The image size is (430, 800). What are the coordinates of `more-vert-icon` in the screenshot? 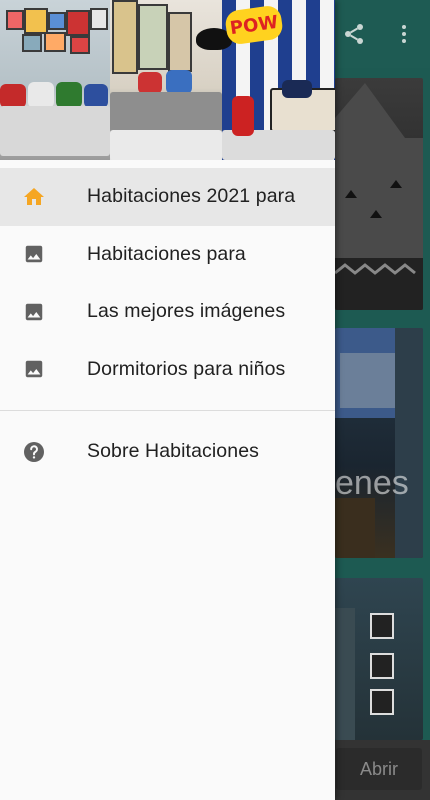 It's located at (404, 34).